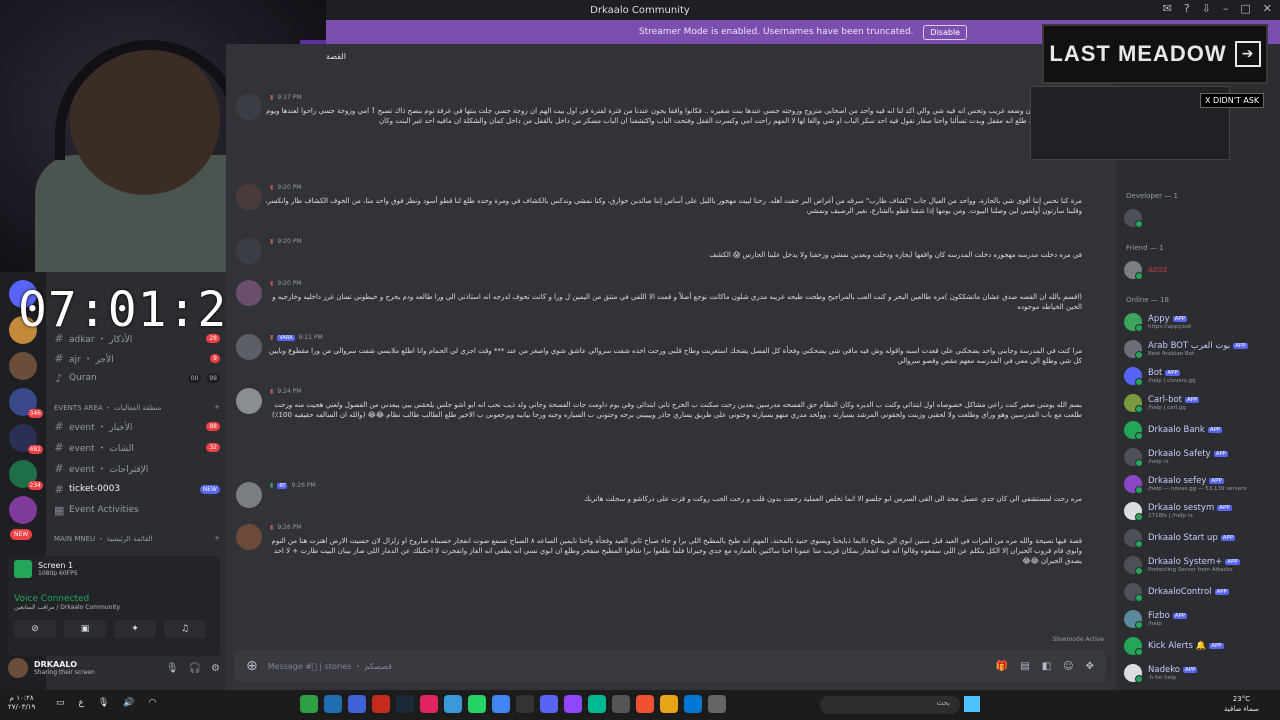 The width and height of the screenshot is (1280, 720). What do you see at coordinates (1240, 346) in the screenshot?
I see `app-tag: APP` at bounding box center [1240, 346].